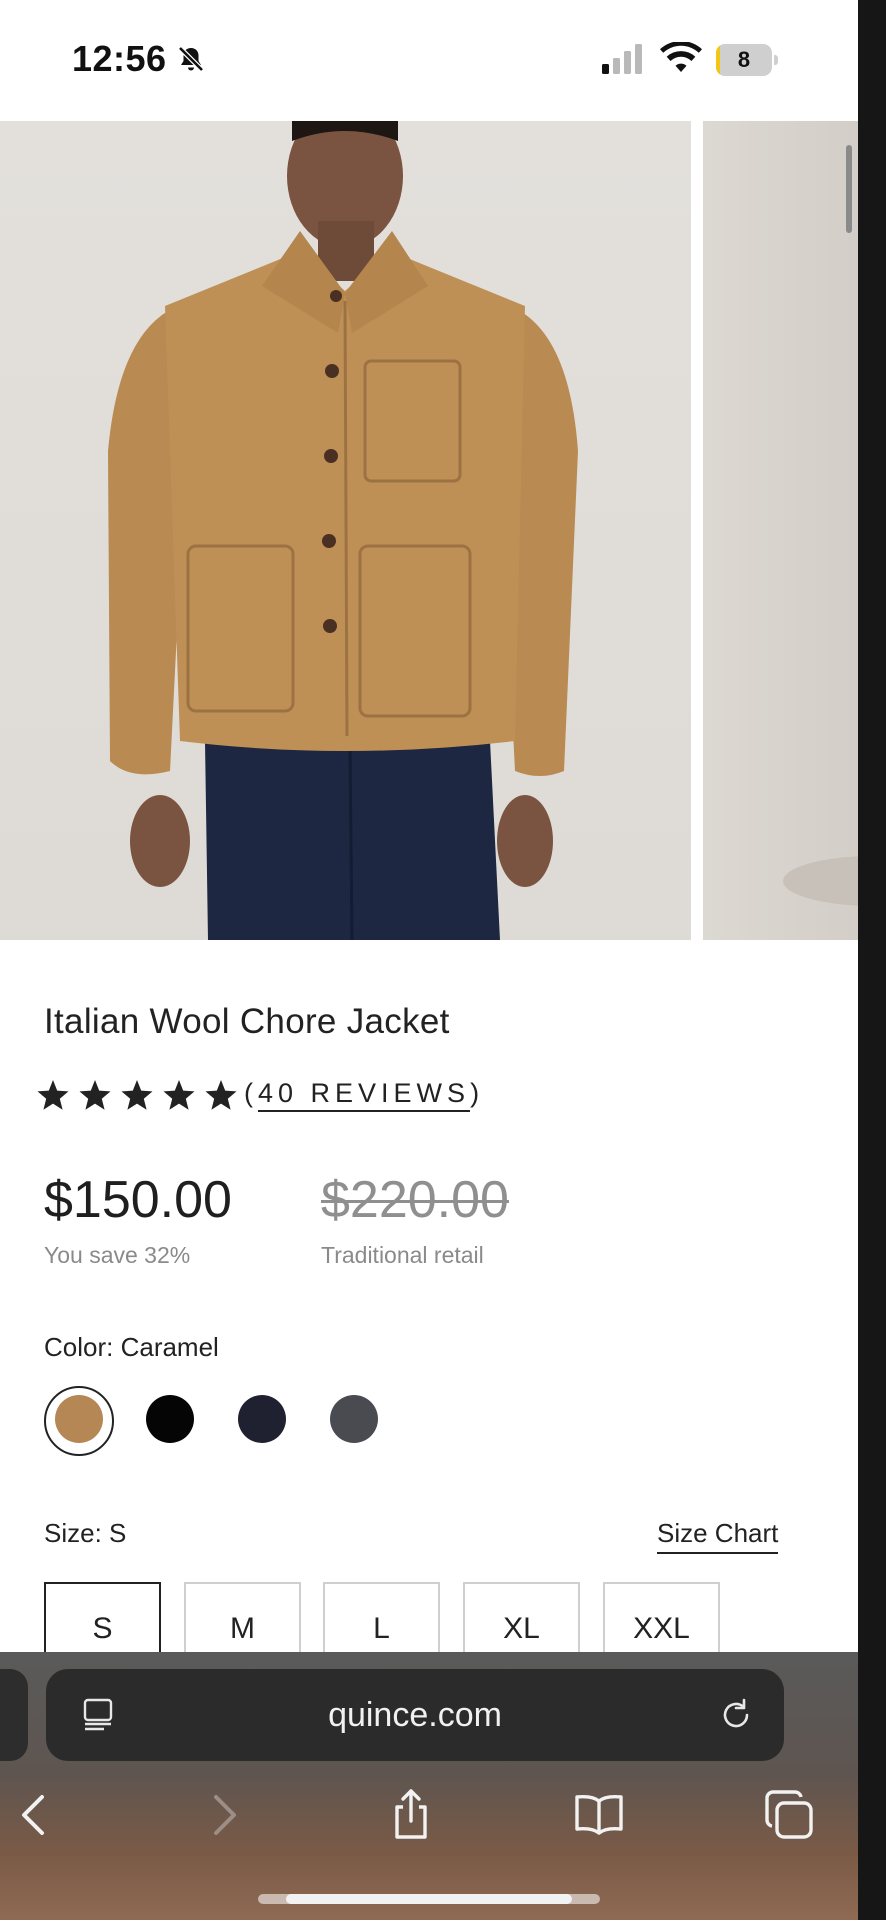  Describe the element at coordinates (718, 1536) in the screenshot. I see `size-chart-link: Size Chart` at that location.